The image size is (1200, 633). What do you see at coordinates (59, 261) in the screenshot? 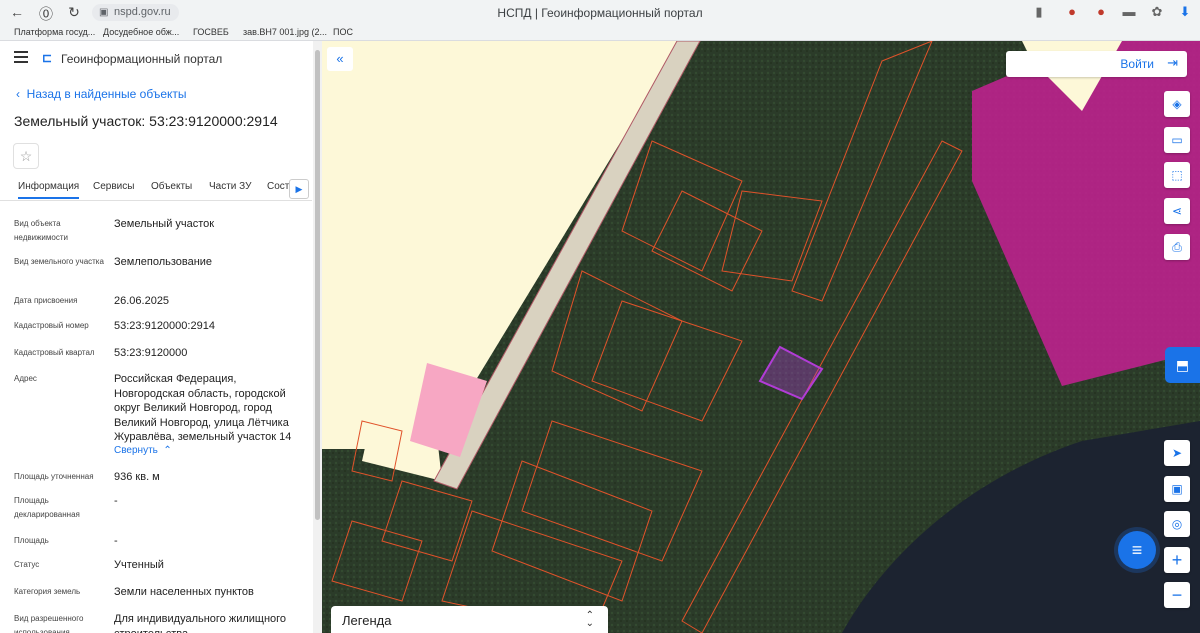
I see `field-label: Вид земельного участка` at bounding box center [59, 261].